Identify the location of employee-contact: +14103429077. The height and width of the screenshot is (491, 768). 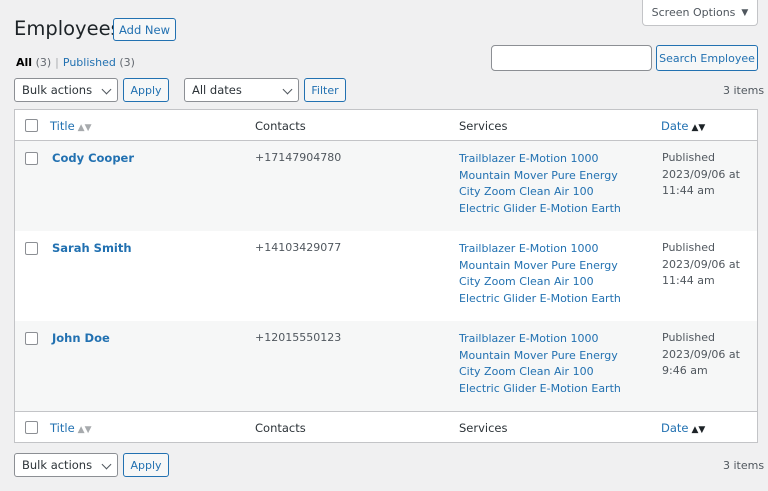
(298, 247).